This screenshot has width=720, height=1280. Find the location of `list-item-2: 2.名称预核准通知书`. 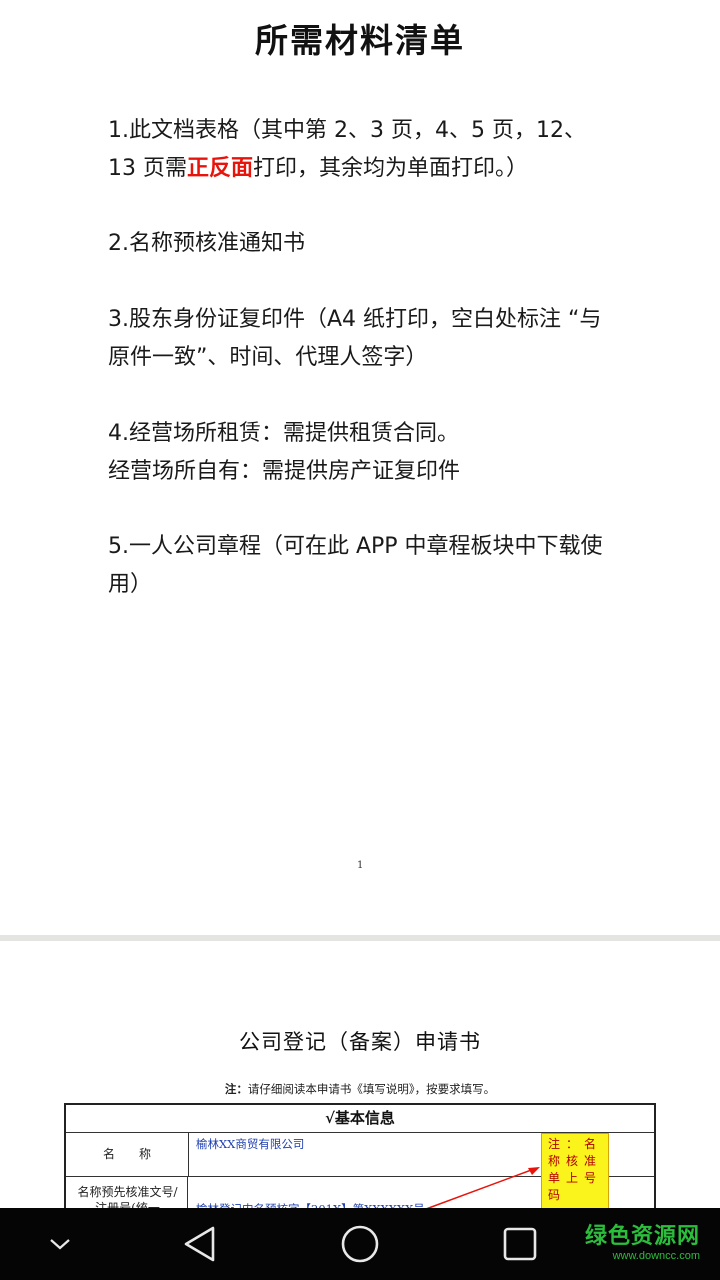

list-item-2: 2.名称预核准通知书 is located at coordinates (206, 243).